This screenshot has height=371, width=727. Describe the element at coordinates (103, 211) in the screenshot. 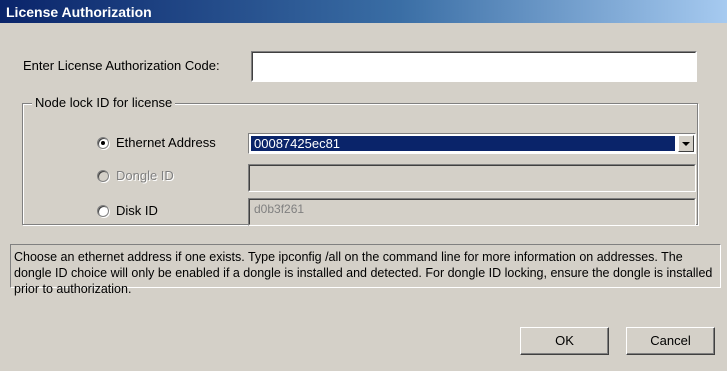

I see `disk-id-radio` at that location.